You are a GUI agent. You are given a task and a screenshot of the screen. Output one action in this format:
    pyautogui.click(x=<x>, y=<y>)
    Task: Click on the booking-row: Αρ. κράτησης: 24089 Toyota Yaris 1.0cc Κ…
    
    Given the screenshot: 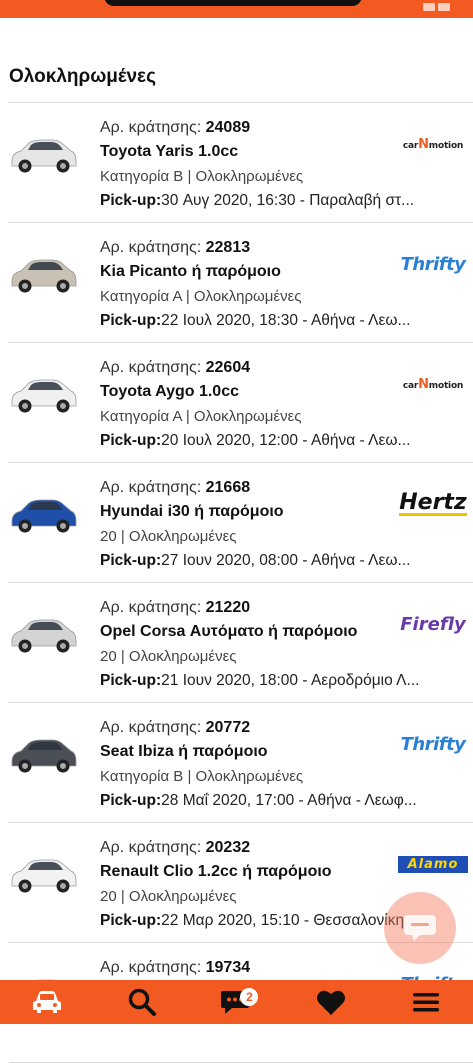 What is the action you would take?
    pyautogui.click(x=241, y=163)
    